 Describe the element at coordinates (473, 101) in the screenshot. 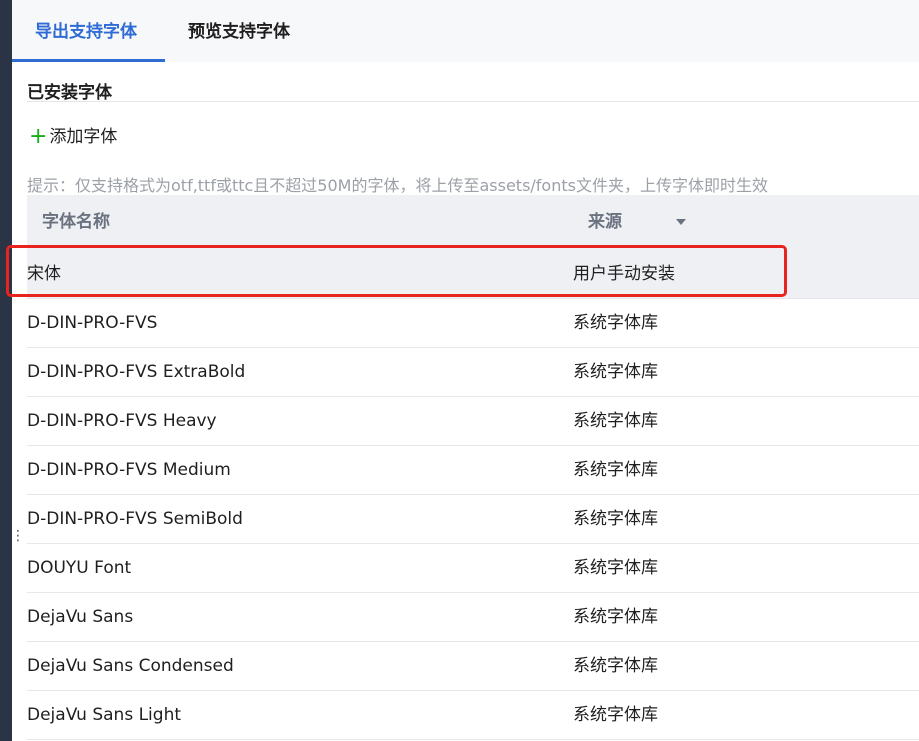

I see `divider` at that location.